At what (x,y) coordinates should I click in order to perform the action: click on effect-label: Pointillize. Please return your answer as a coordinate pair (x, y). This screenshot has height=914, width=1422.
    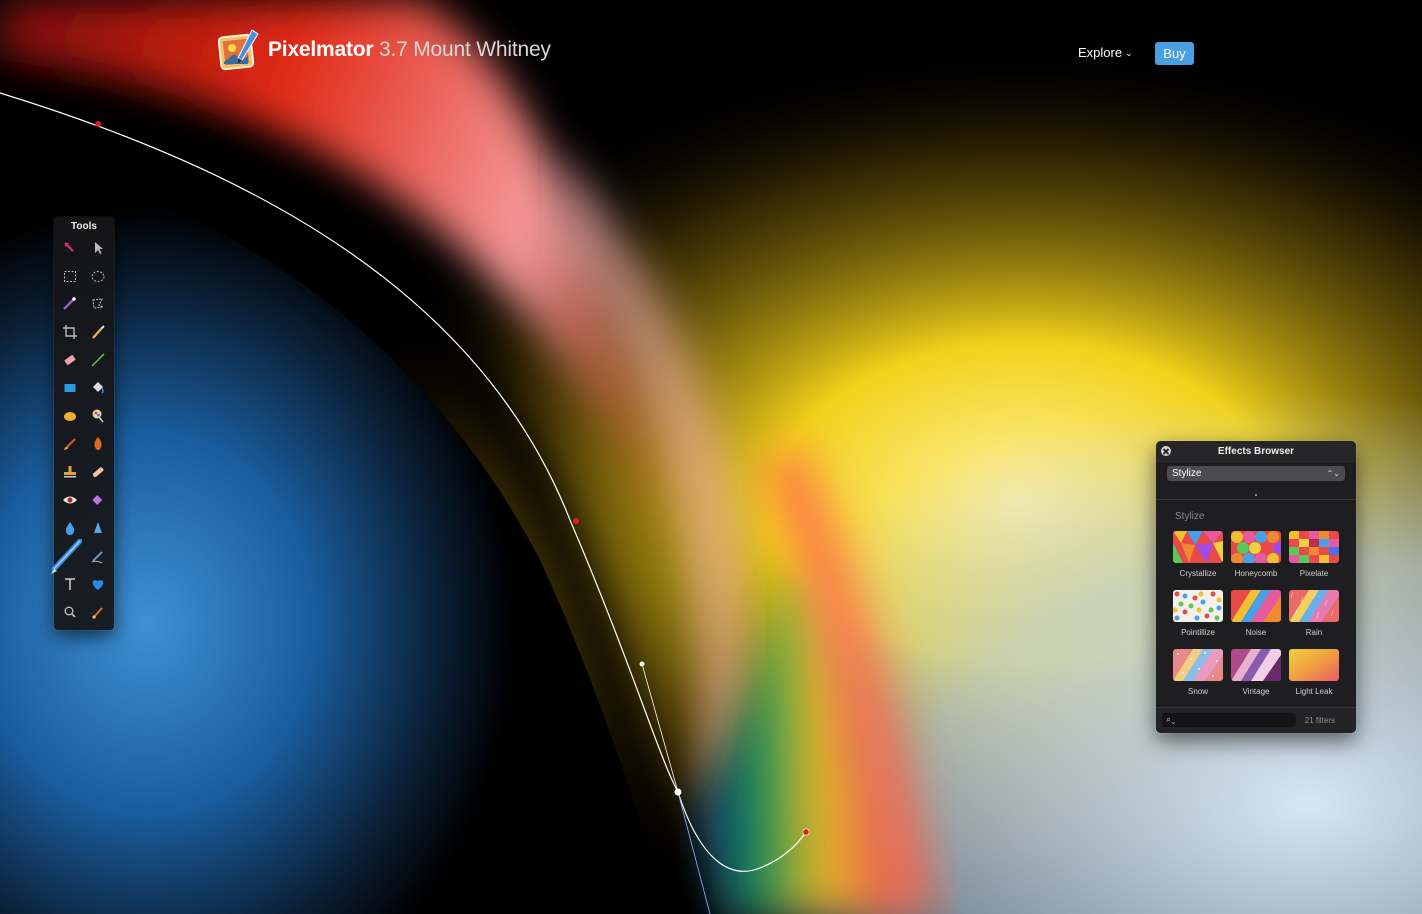
    Looking at the image, I should click on (1198, 632).